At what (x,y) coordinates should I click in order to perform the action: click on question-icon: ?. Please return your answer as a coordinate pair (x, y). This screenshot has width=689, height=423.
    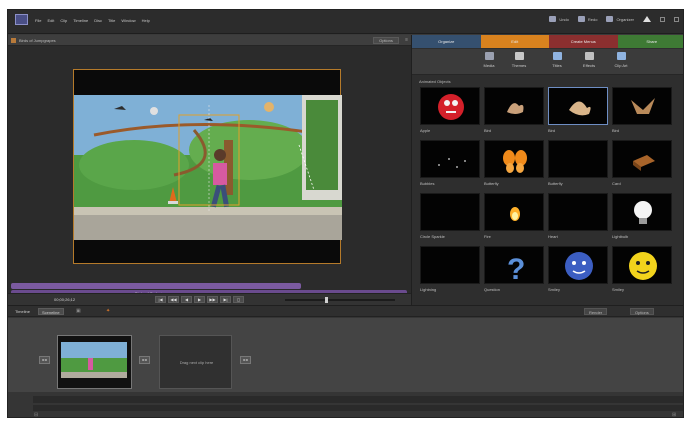
    Looking at the image, I should click on (514, 265).